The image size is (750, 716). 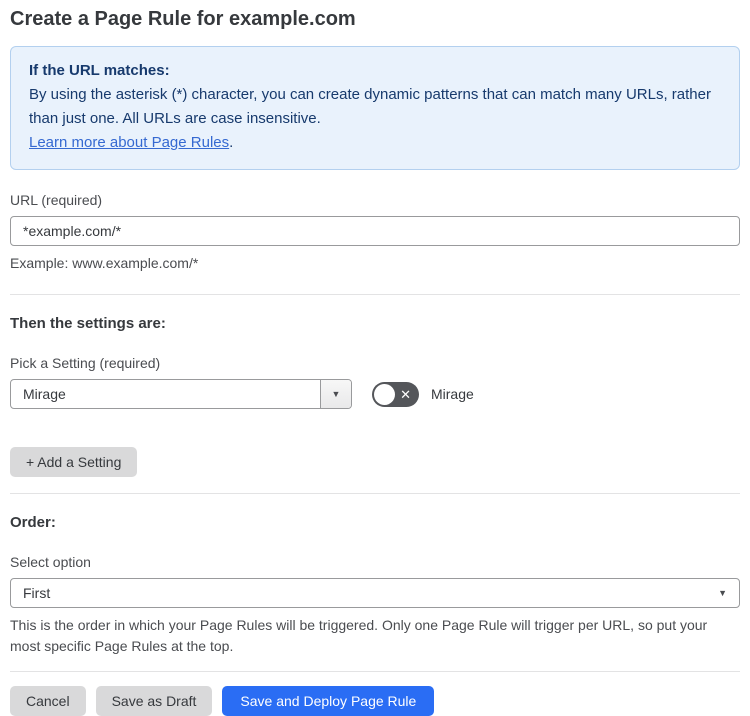 What do you see at coordinates (328, 701) in the screenshot?
I see `save-and-deploy-button: Save and Deploy Page Rule` at bounding box center [328, 701].